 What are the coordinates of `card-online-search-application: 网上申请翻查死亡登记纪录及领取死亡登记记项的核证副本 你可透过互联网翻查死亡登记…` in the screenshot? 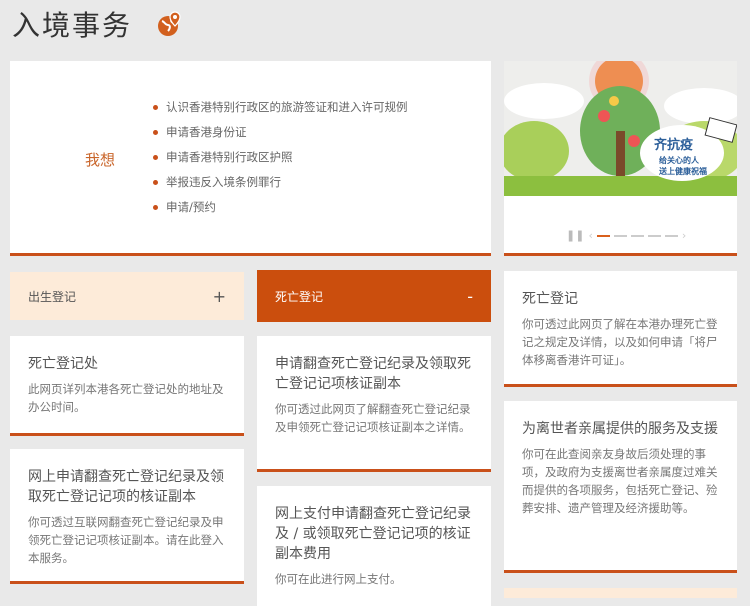 It's located at (127, 516).